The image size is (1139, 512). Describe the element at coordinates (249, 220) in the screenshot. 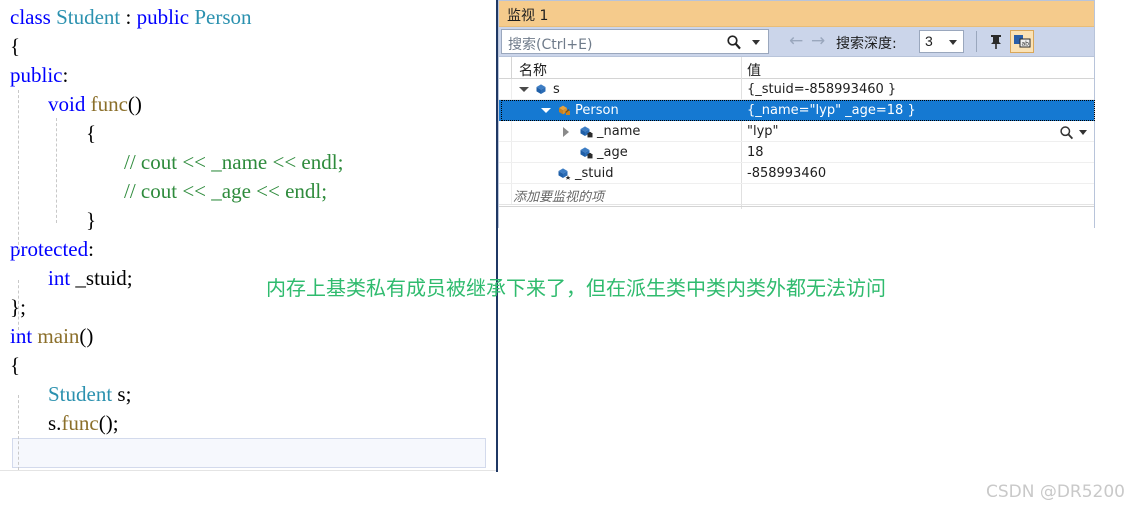

I see `code-line: }` at that location.